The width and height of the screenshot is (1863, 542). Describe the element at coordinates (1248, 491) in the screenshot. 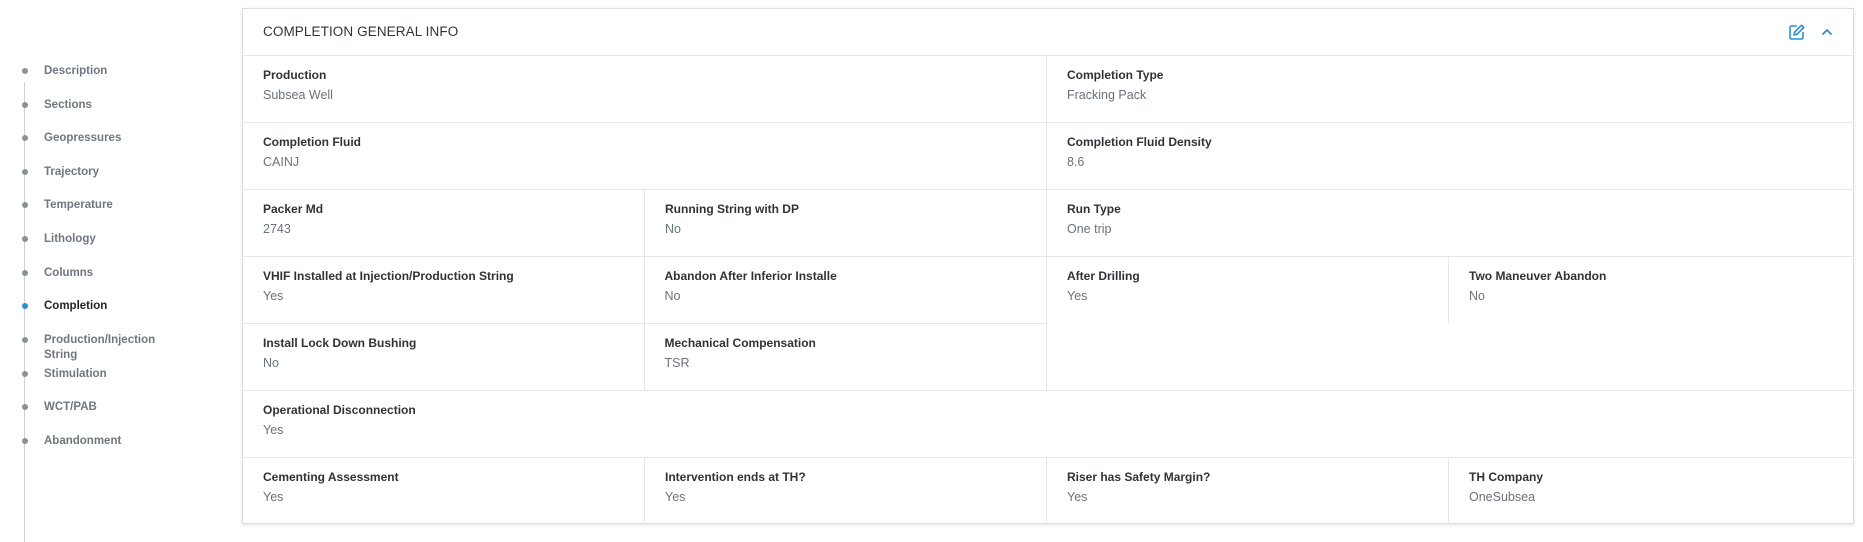

I see `field-riser-safety-margin: Riser has Safety Margin? Yes` at that location.